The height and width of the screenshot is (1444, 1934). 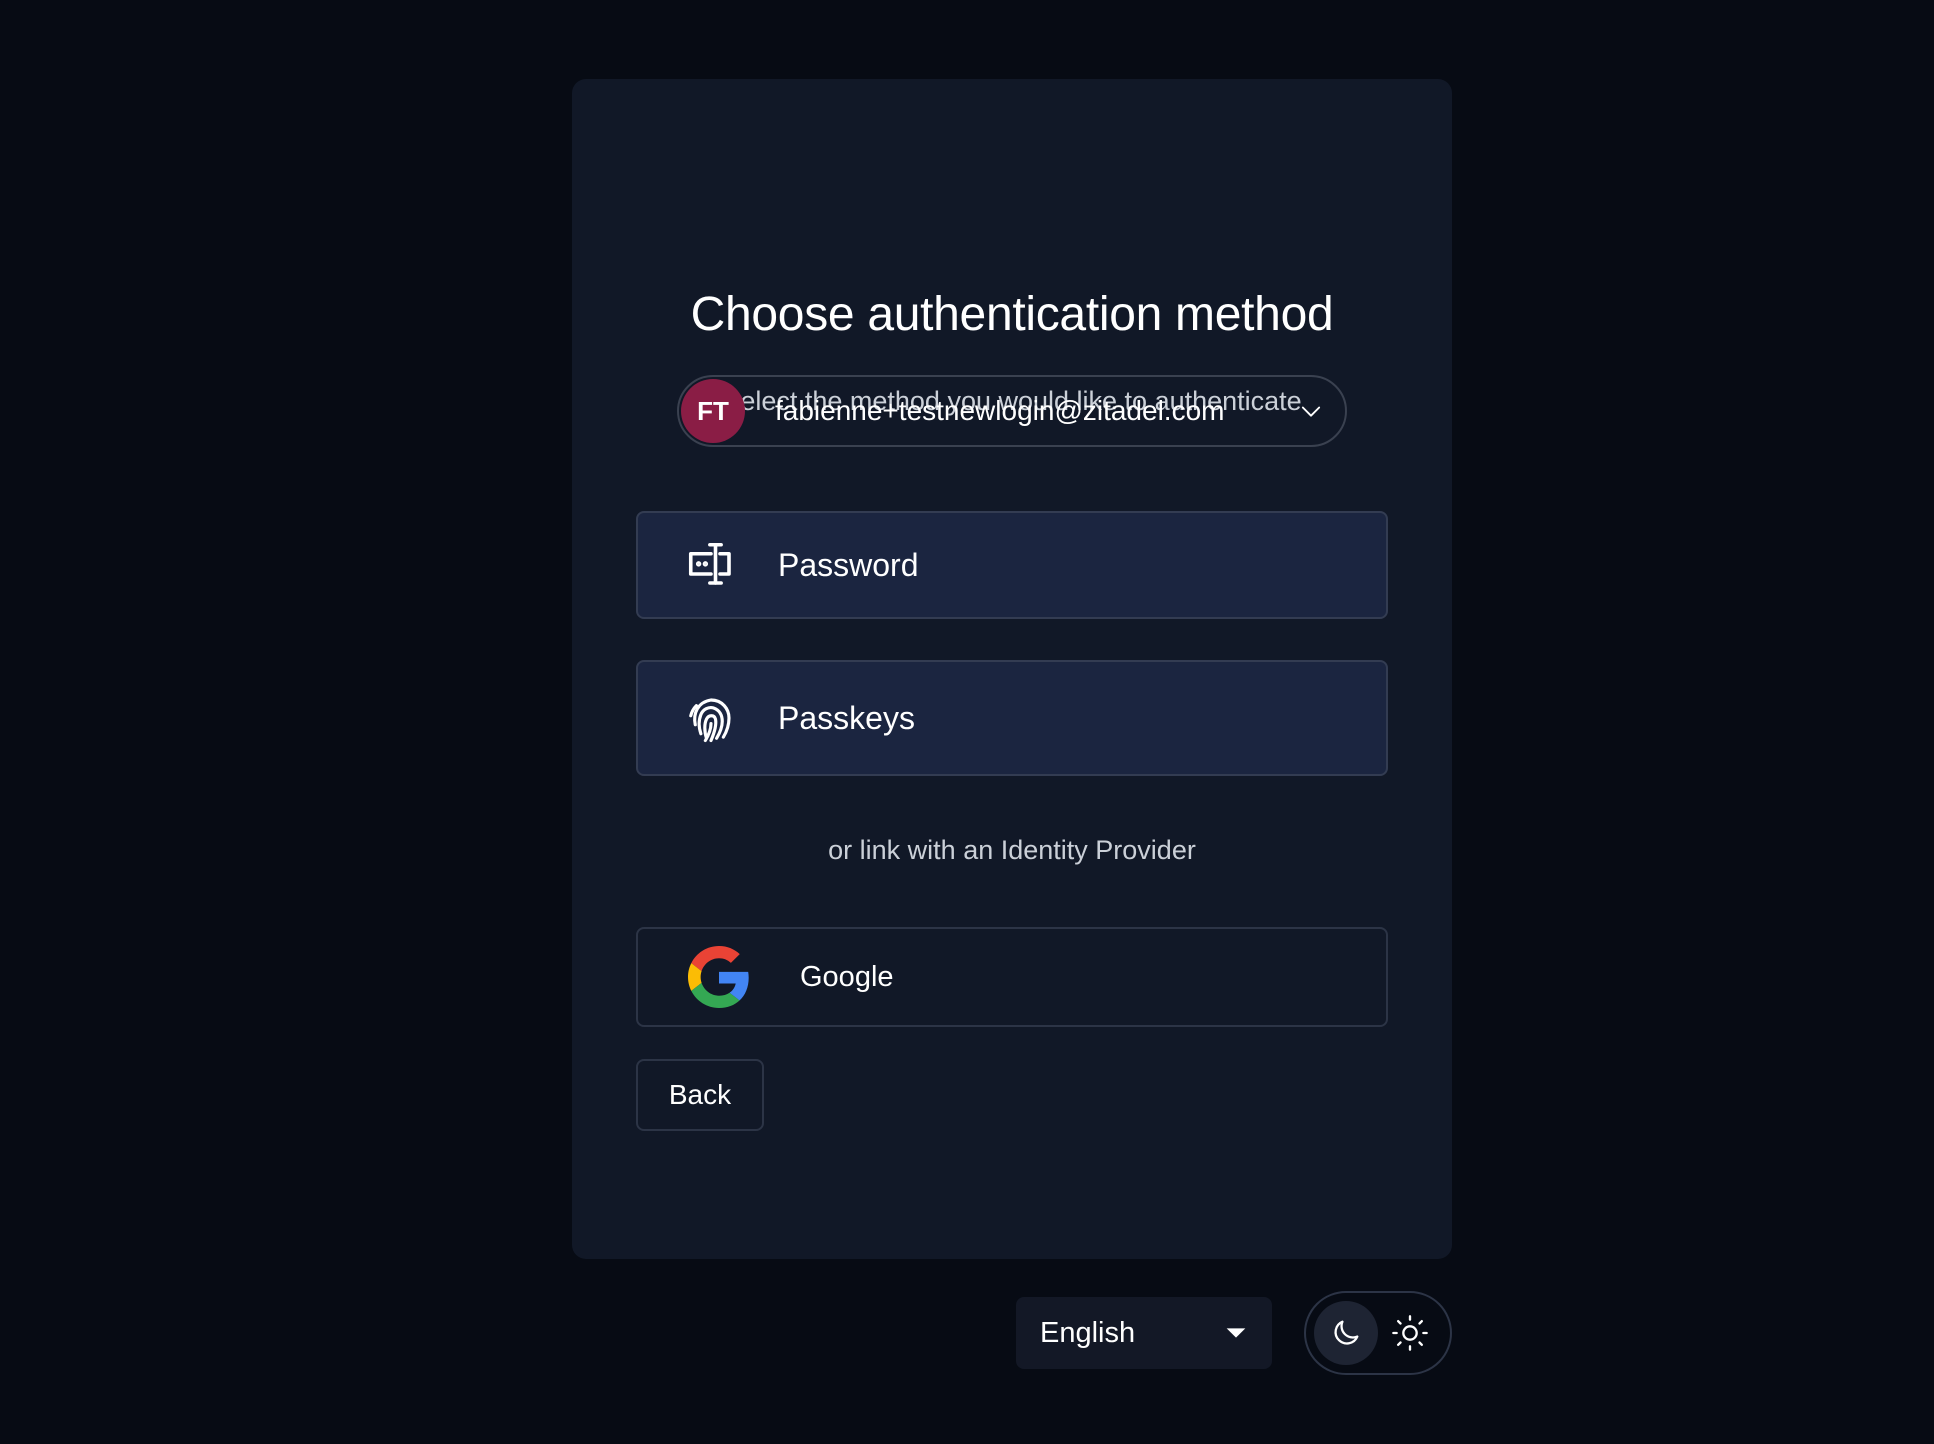 What do you see at coordinates (1311, 411) in the screenshot?
I see `chevron-down-icon` at bounding box center [1311, 411].